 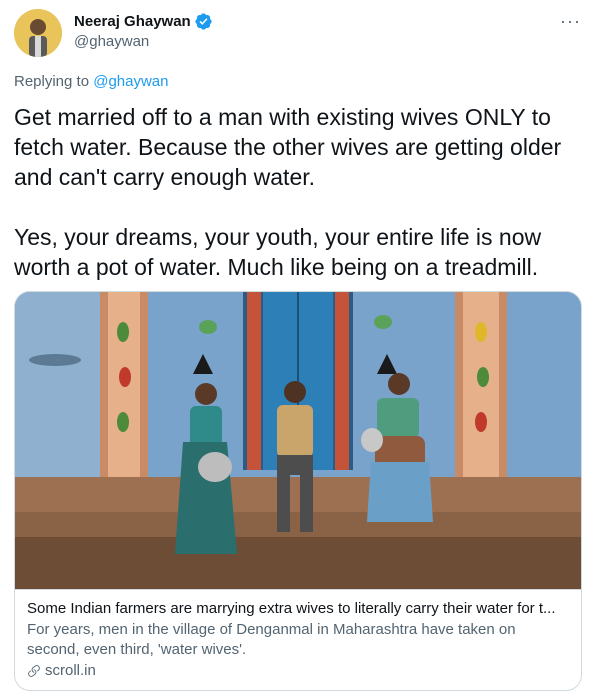 I want to click on reply-mention-link: @ghaywan, so click(x=130, y=81).